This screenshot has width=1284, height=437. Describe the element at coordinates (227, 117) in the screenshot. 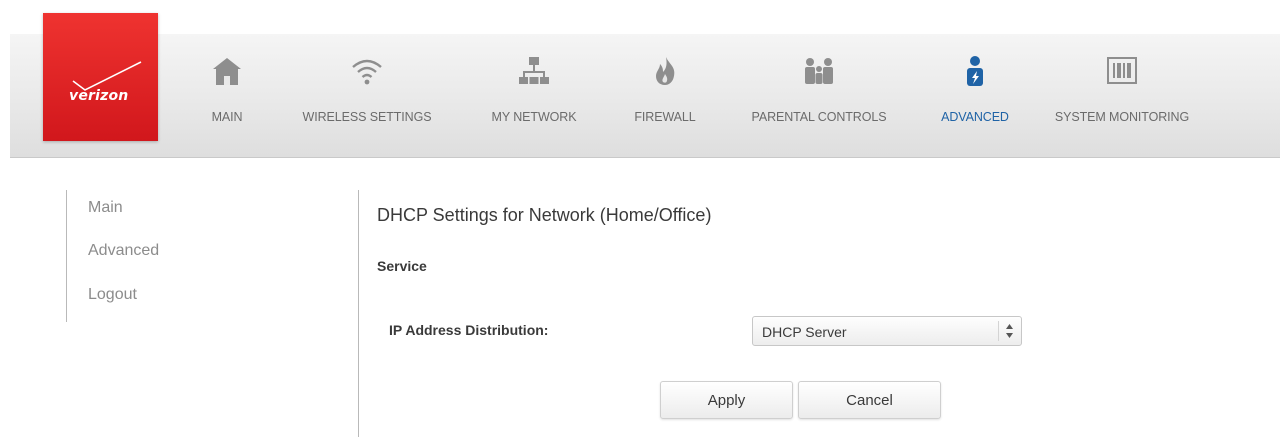

I see `nav-label-main: MAIN` at that location.